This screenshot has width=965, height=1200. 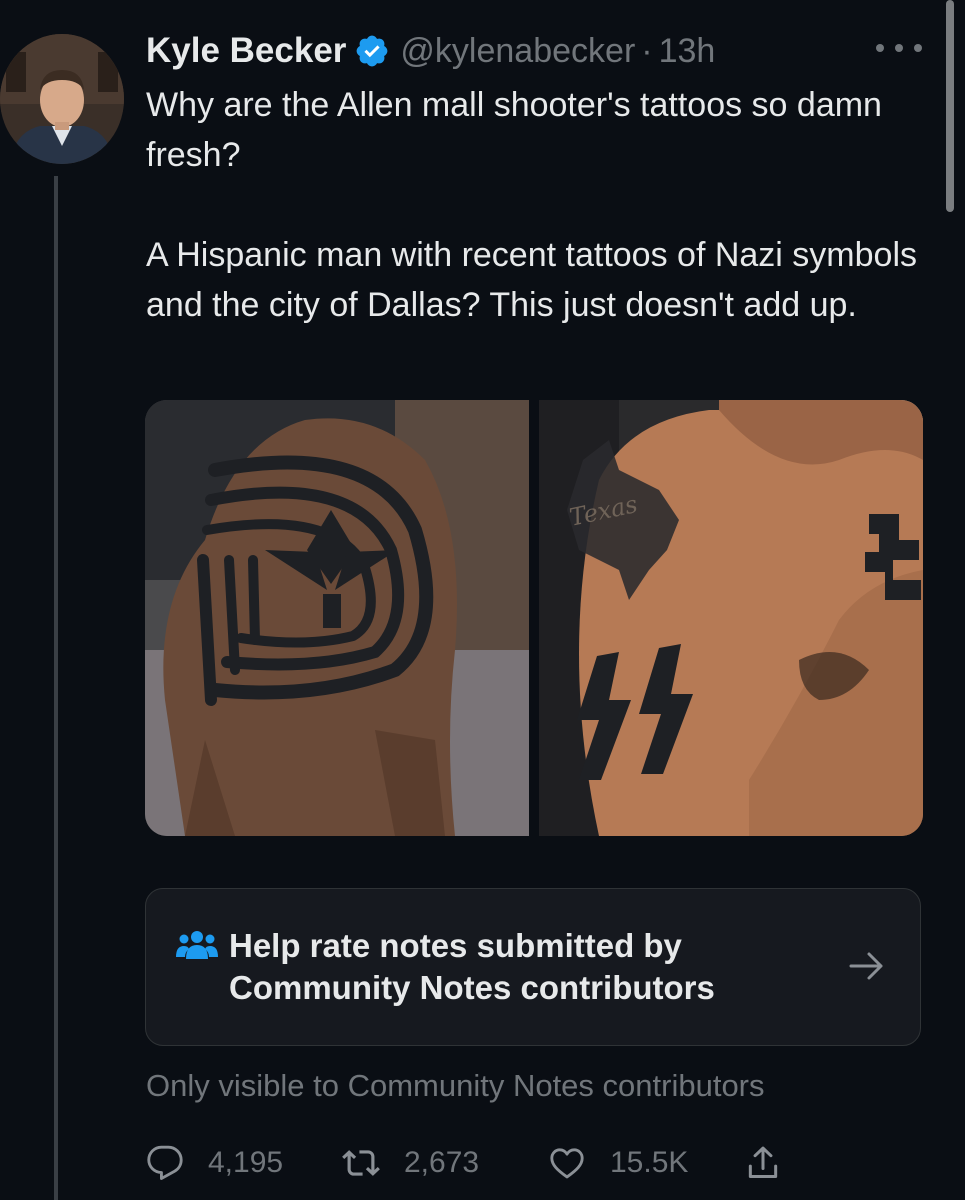 What do you see at coordinates (517, 51) in the screenshot?
I see `author-handle: @kylenabecker` at bounding box center [517, 51].